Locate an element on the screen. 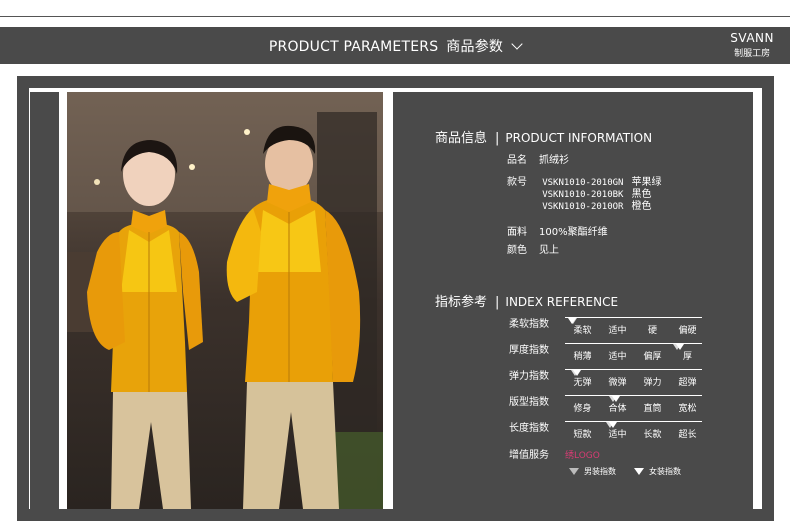  sku-item: VSKN1010-2010BK 黑色 is located at coordinates (601, 195).